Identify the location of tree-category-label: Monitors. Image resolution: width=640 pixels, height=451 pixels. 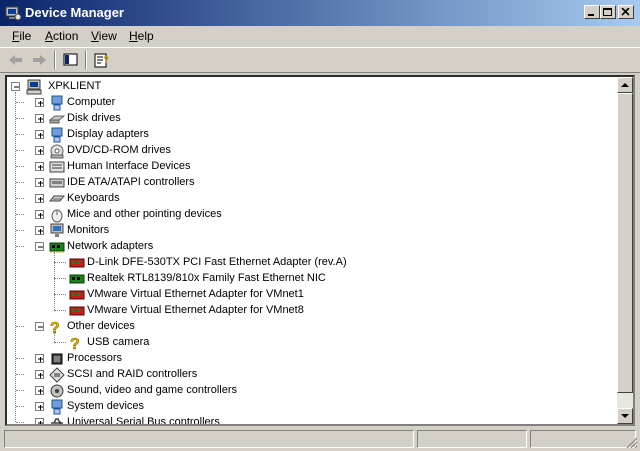
(88, 230).